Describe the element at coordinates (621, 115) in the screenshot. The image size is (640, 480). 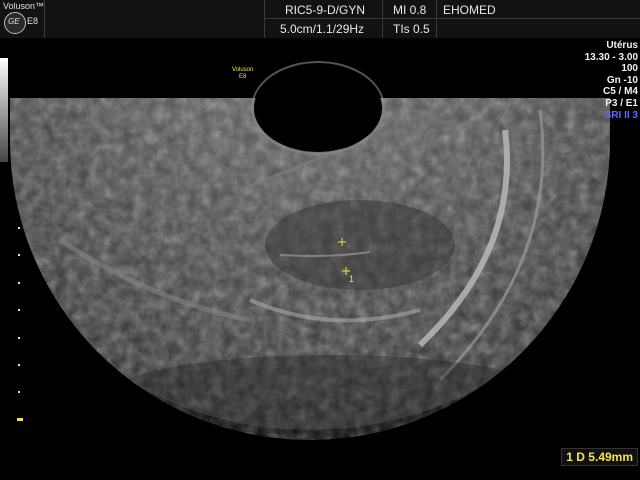
I see `param-sri: SRI II 3` at that location.